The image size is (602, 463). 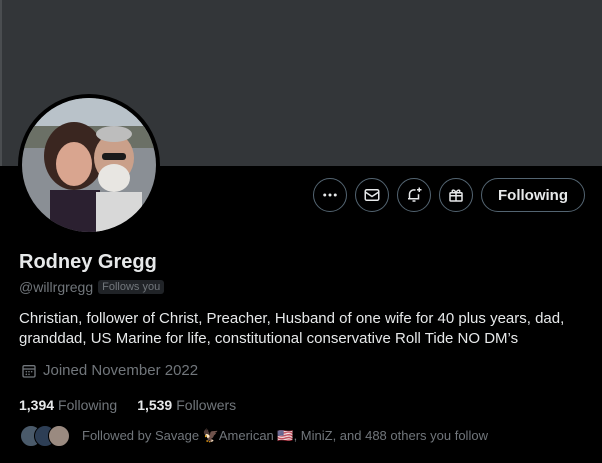 What do you see at coordinates (59, 436) in the screenshot?
I see `mini-avatar` at bounding box center [59, 436].